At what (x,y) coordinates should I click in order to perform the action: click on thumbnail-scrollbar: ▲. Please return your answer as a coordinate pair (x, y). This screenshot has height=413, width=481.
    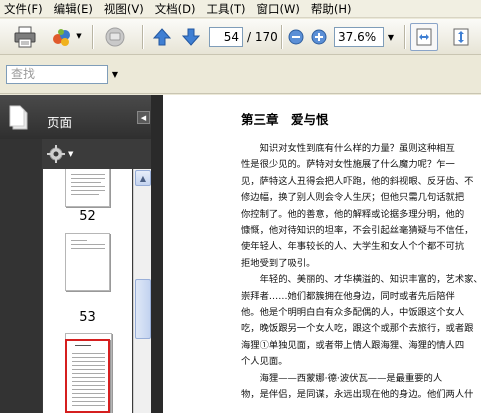
    Looking at the image, I should click on (142, 291).